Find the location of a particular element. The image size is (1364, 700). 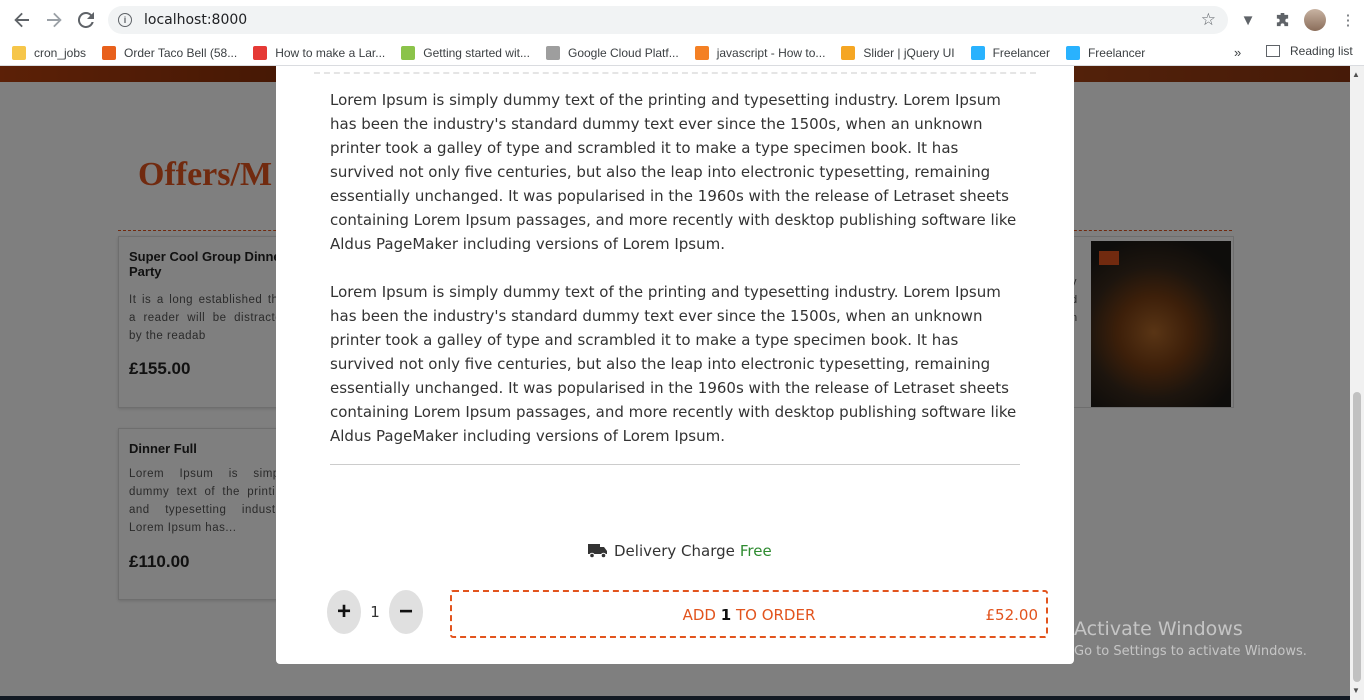

add-to-order-button: ADD 1 TO ORDER £52.00 is located at coordinates (749, 614).